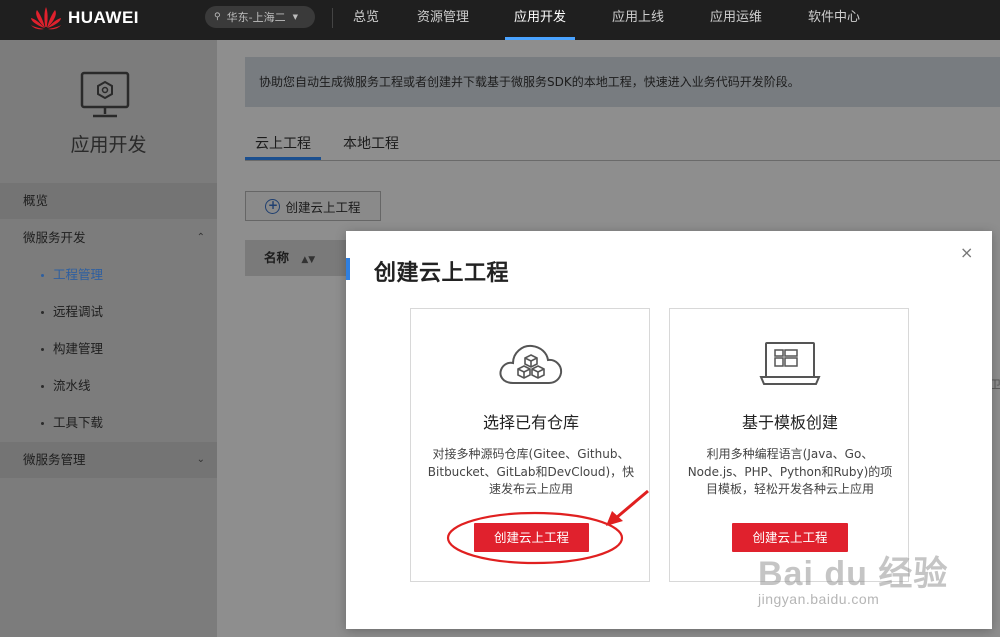  Describe the element at coordinates (966, 252) in the screenshot. I see `close-icon: ×` at that location.